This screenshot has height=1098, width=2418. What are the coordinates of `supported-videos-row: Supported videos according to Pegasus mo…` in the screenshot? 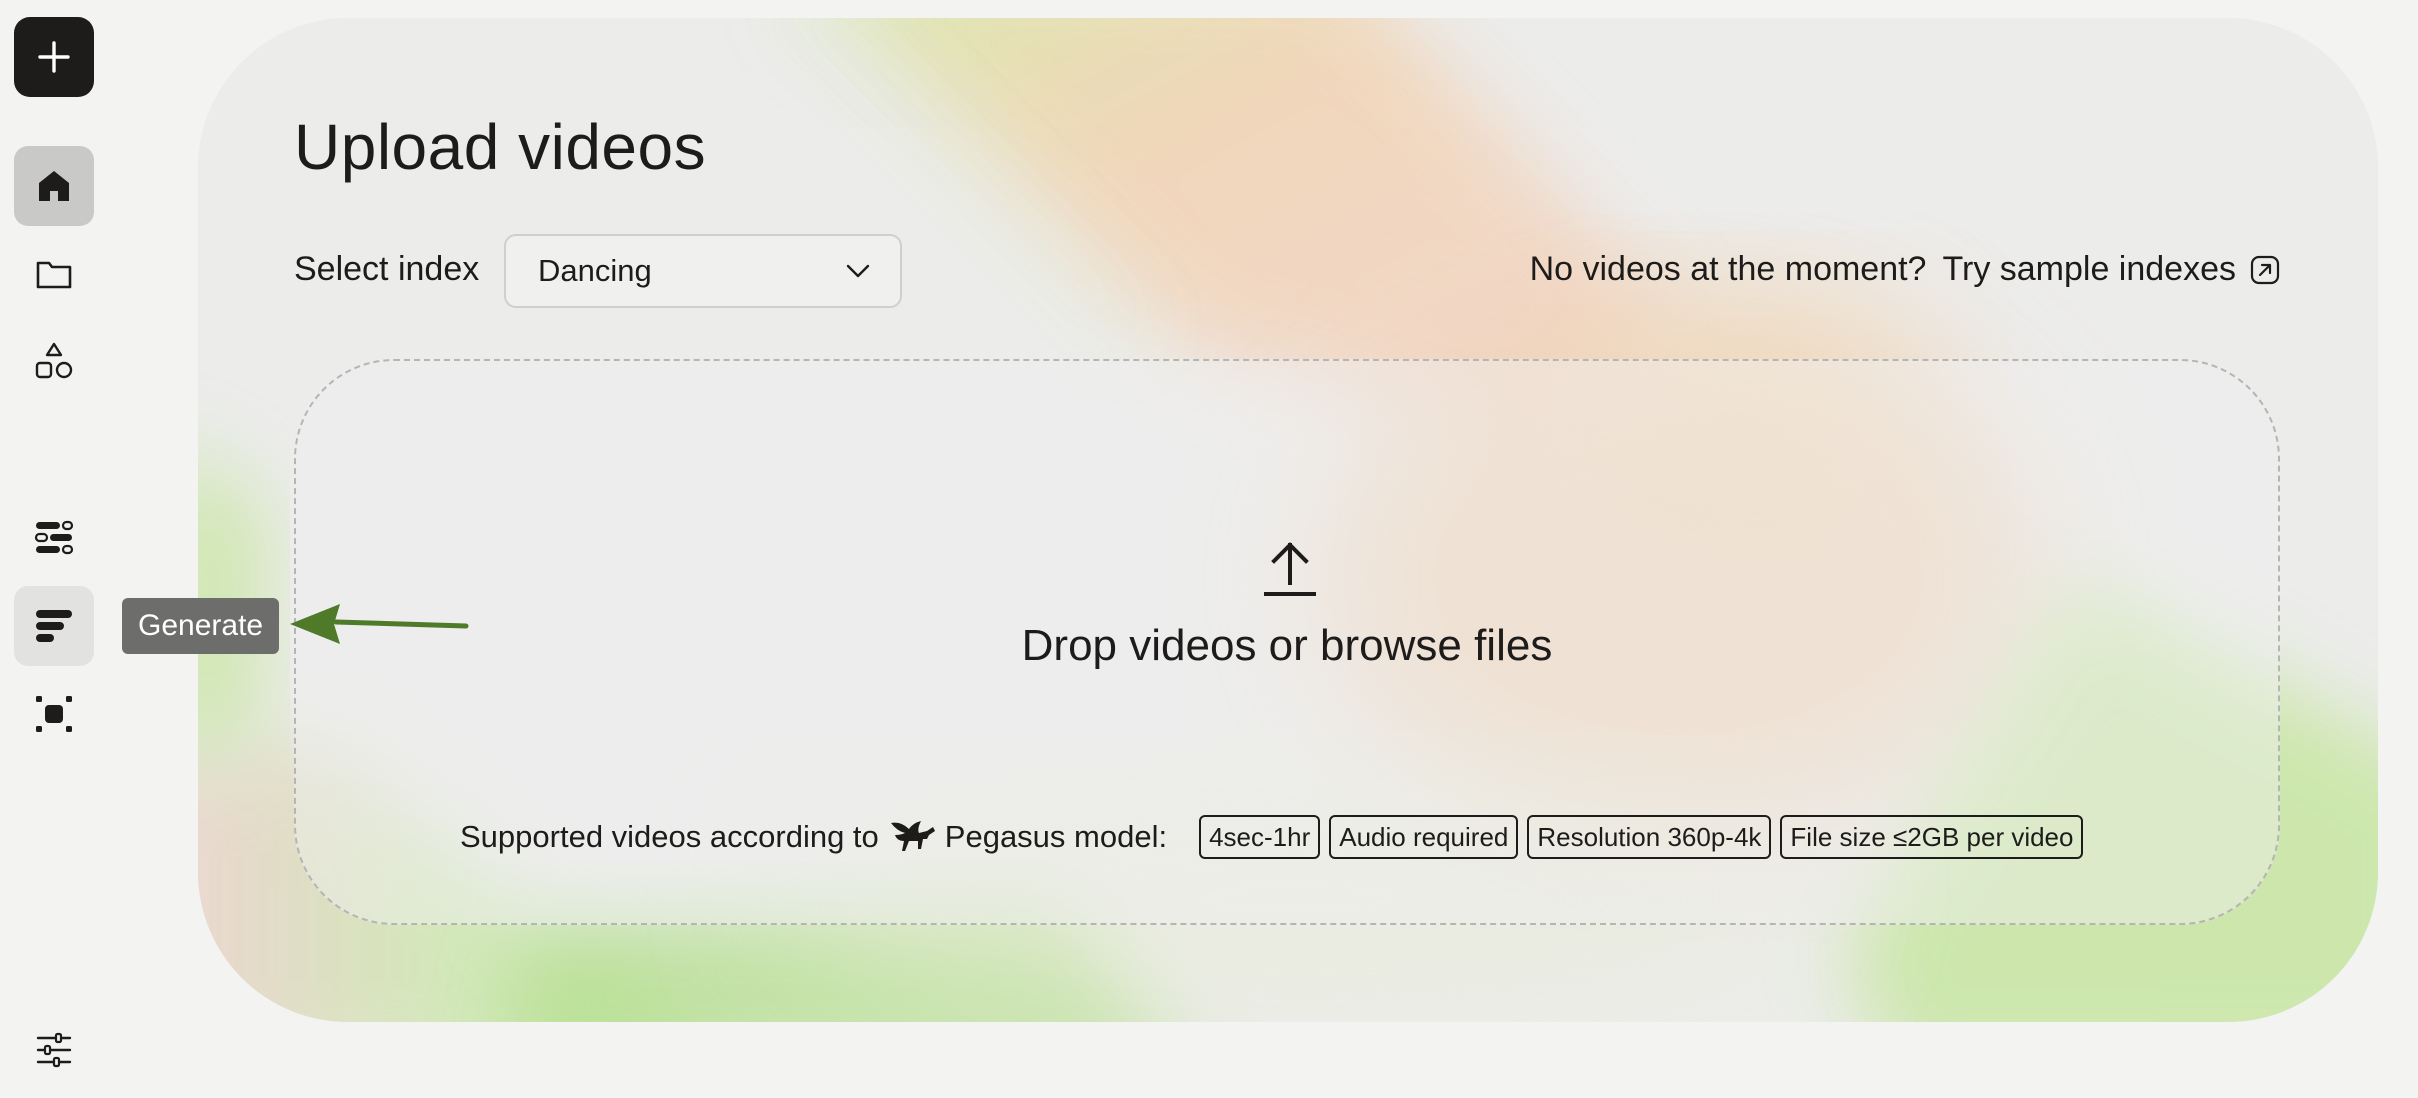 It's located at (1276, 837).